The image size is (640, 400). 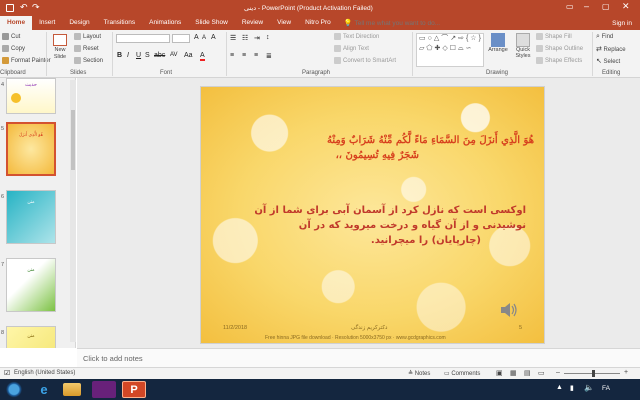 I want to click on zoom-in-button: +, so click(x=626, y=372).